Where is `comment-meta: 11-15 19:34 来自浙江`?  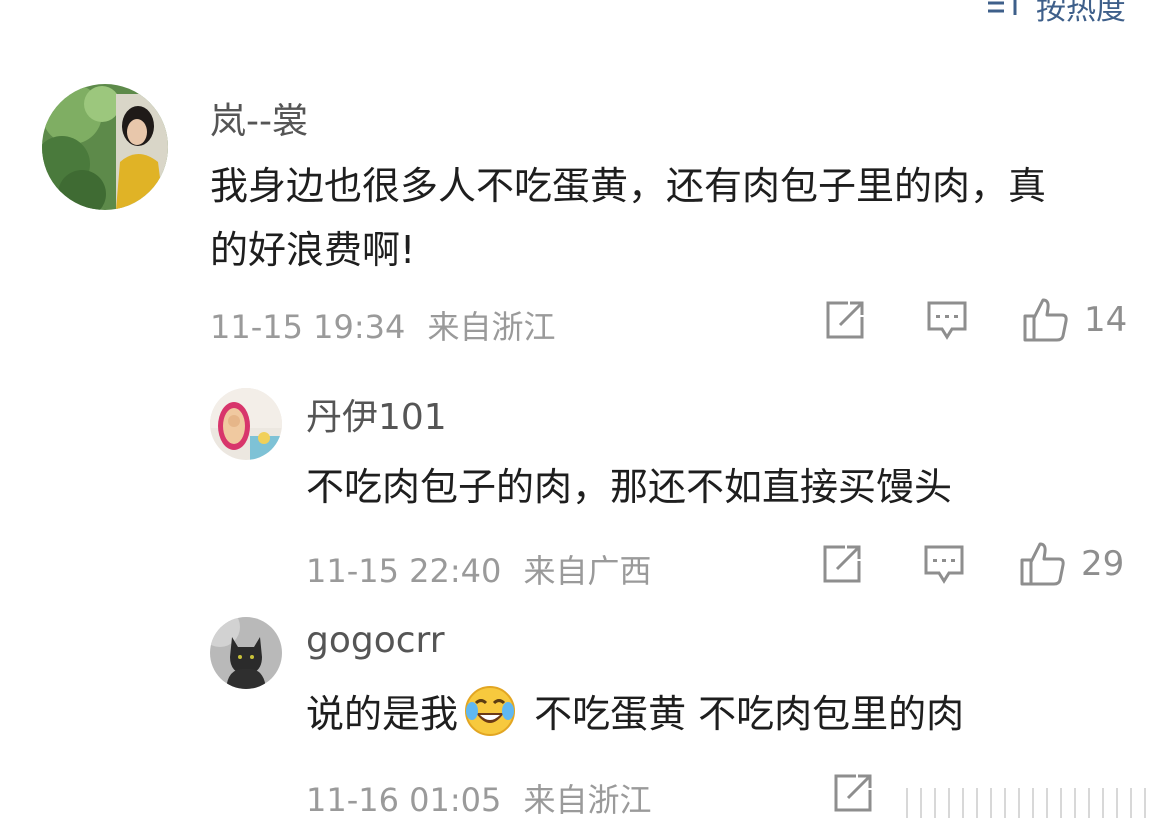
comment-meta: 11-15 19:34 来自浙江 is located at coordinates (383, 325).